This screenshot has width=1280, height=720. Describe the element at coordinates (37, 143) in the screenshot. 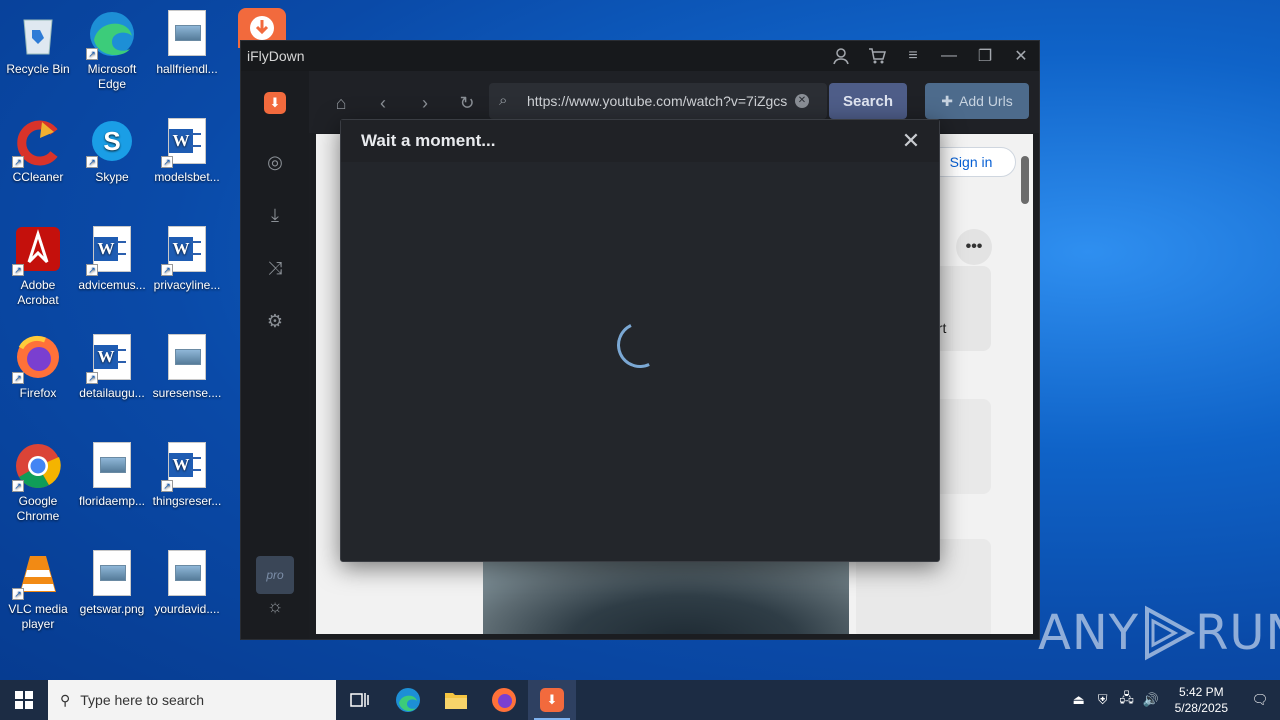

I see `ccleaner-icon: ↗` at that location.